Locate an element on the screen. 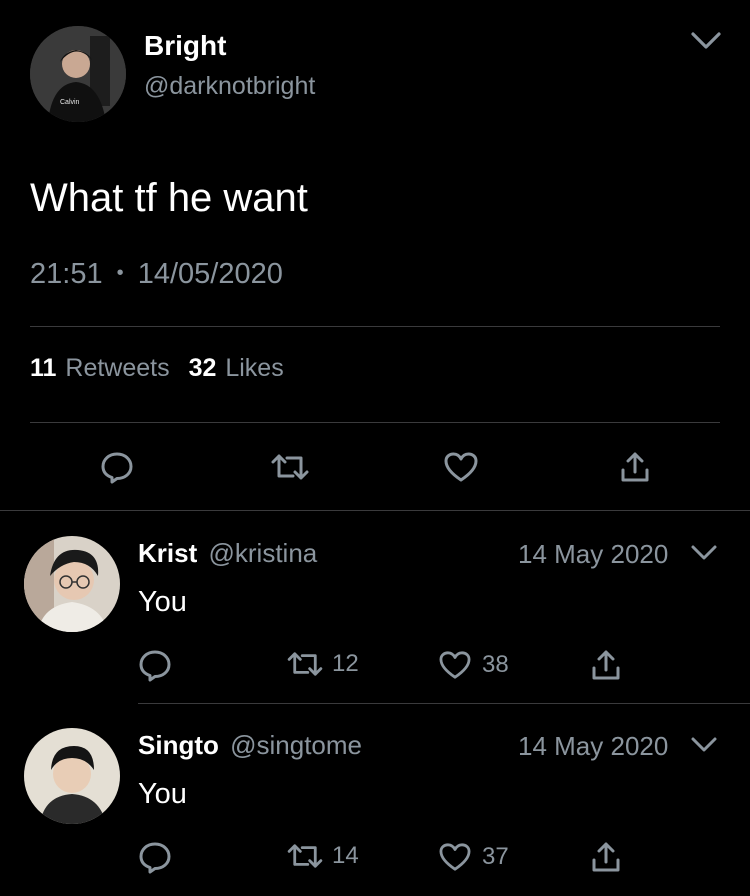  avatar-photo: Calvin is located at coordinates (78, 74).